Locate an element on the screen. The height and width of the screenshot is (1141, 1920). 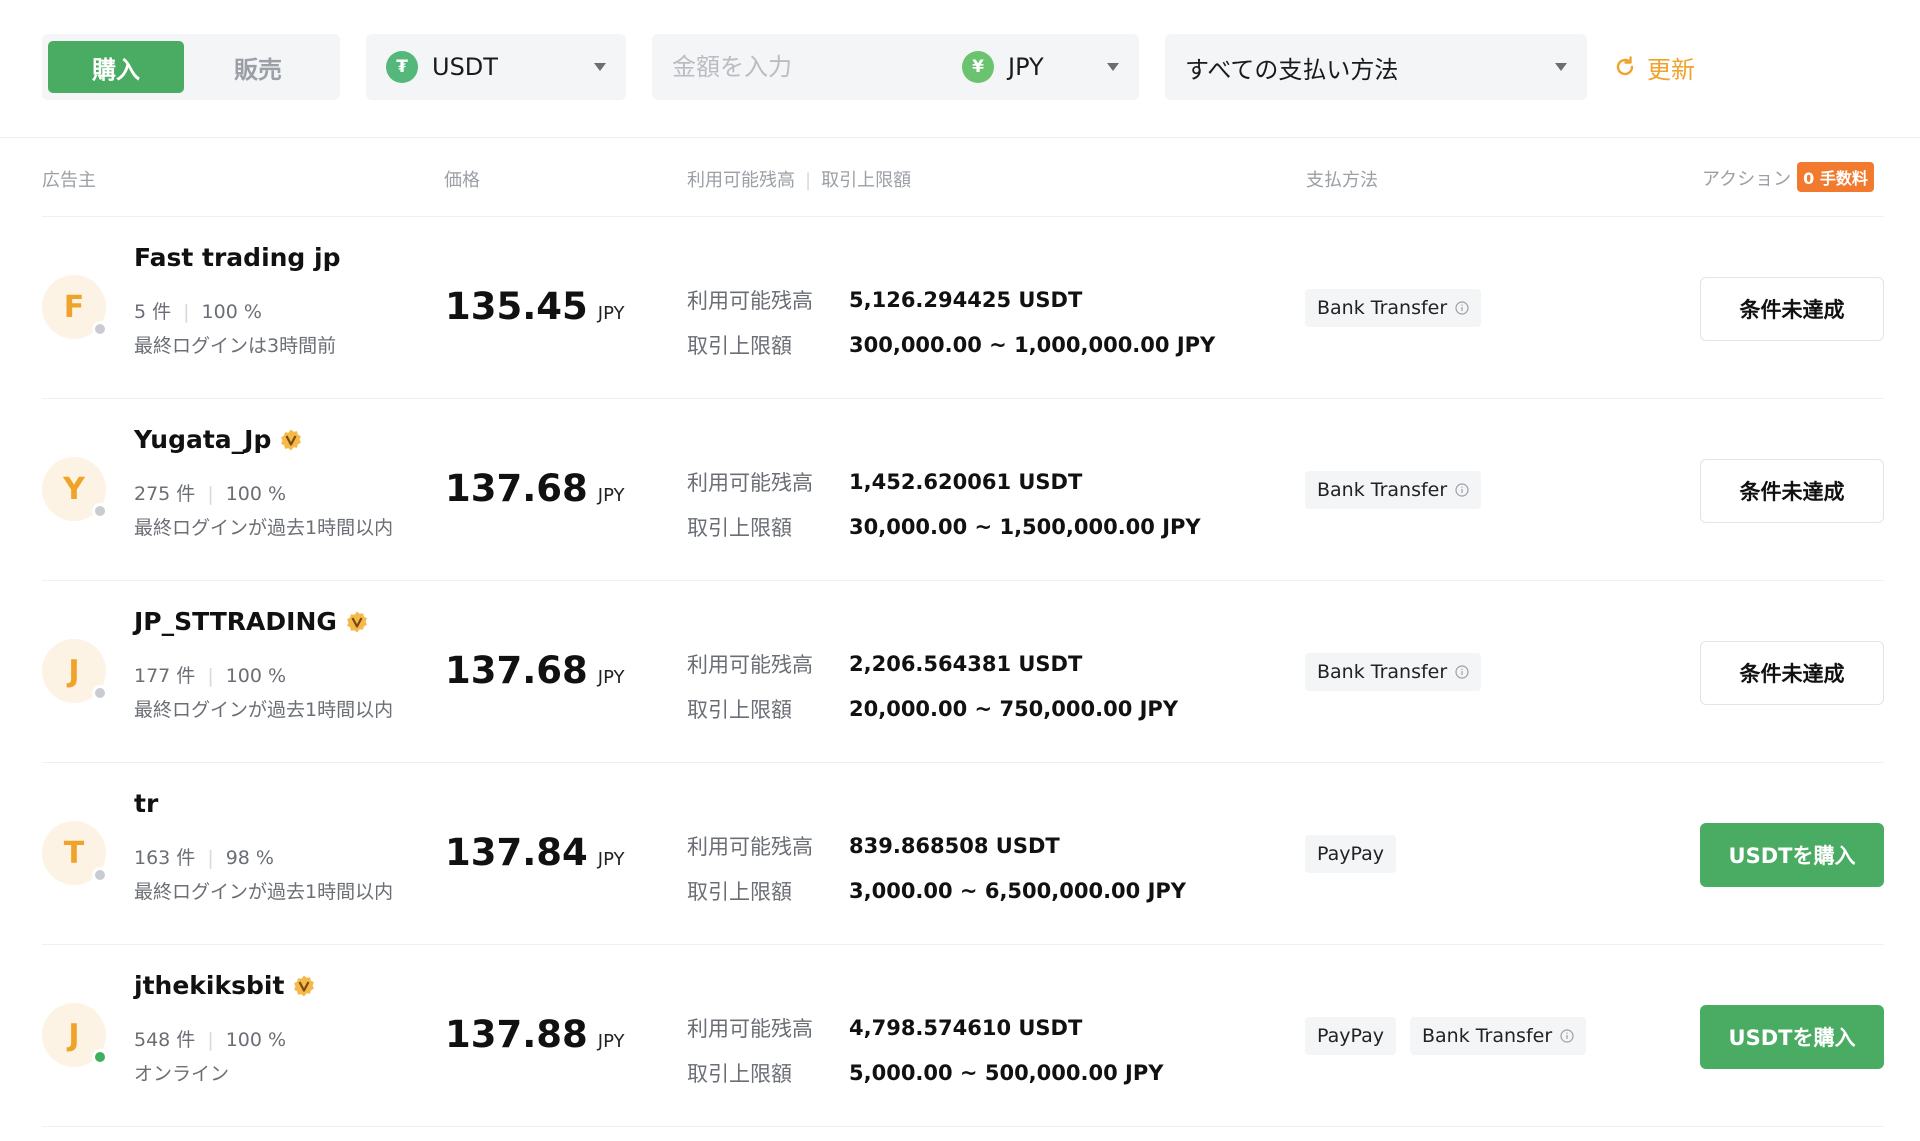
header-payment: 支払方法 is located at coordinates (1342, 180).